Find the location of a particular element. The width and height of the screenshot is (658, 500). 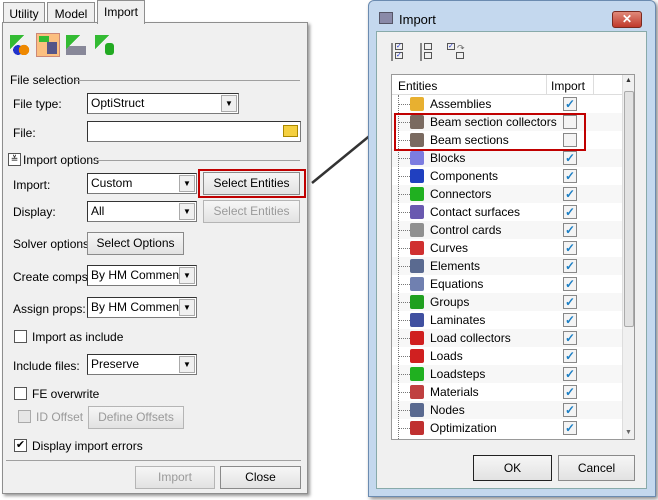

import-label: Import: is located at coordinates (32, 185).